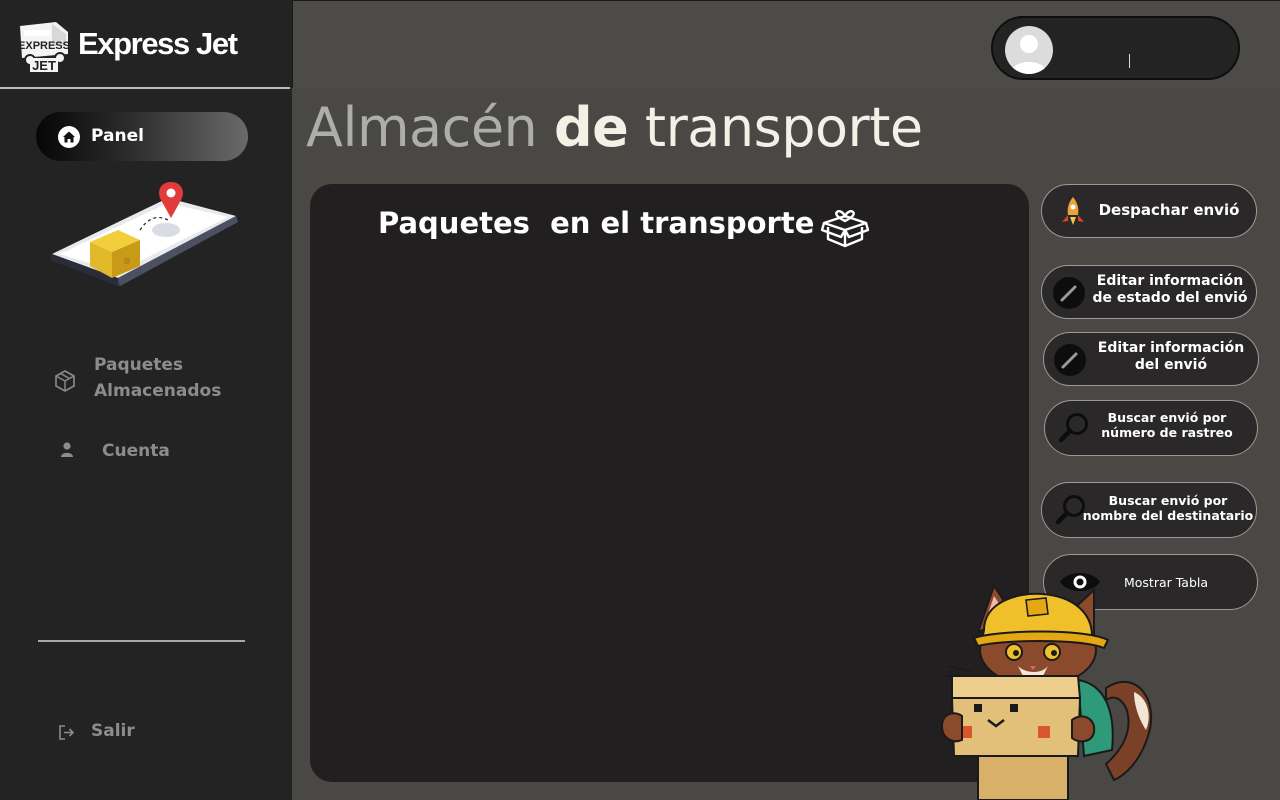  Describe the element at coordinates (67, 732) in the screenshot. I see `logout-icon` at that location.